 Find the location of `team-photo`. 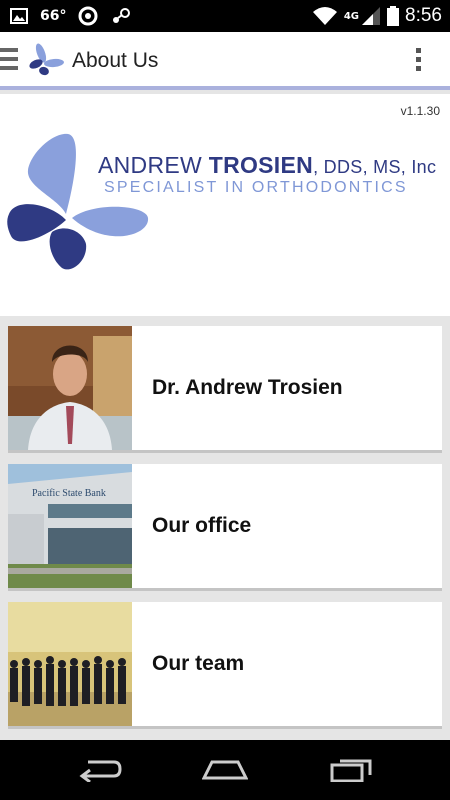

team-photo is located at coordinates (70, 664).